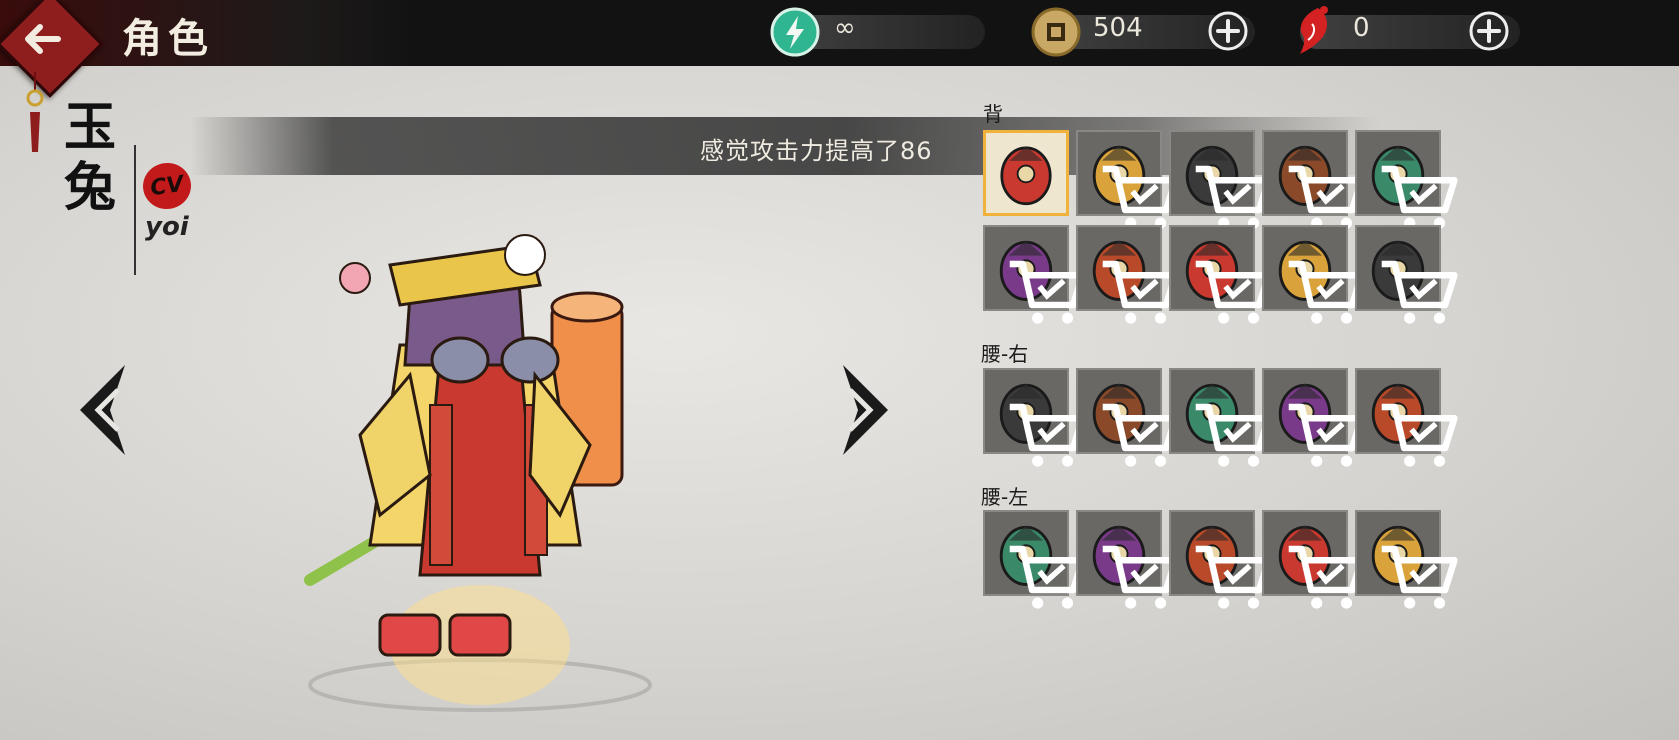 The image size is (1679, 740). I want to click on coin-icon, so click(1056, 32).